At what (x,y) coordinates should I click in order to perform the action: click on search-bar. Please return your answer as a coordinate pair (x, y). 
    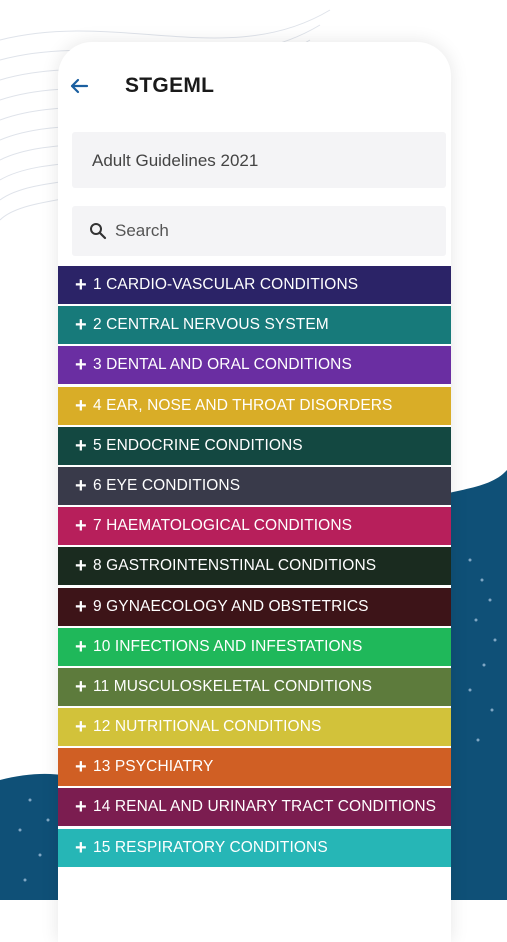
    Looking at the image, I should click on (259, 231).